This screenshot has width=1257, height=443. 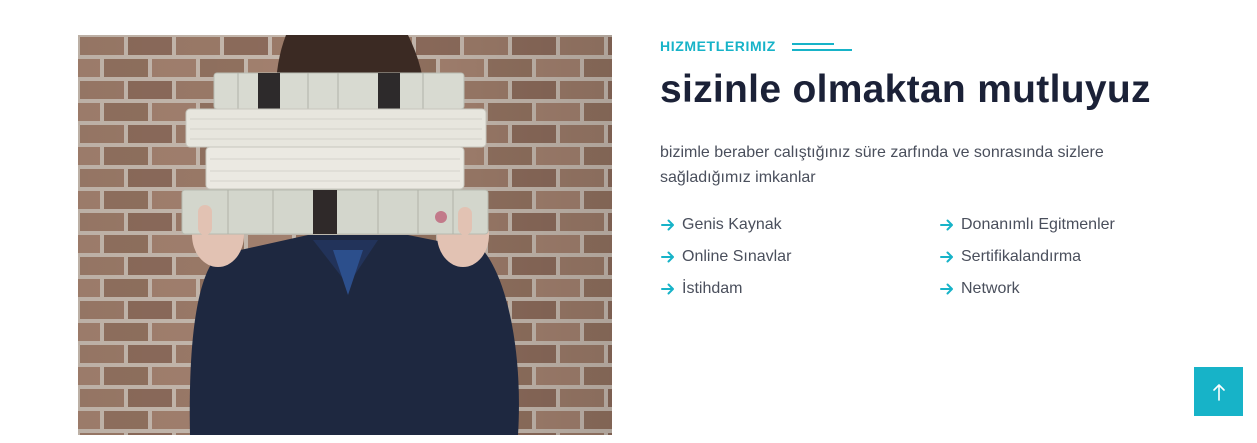 I want to click on feature-item: Genis Kaynak, so click(x=799, y=225).